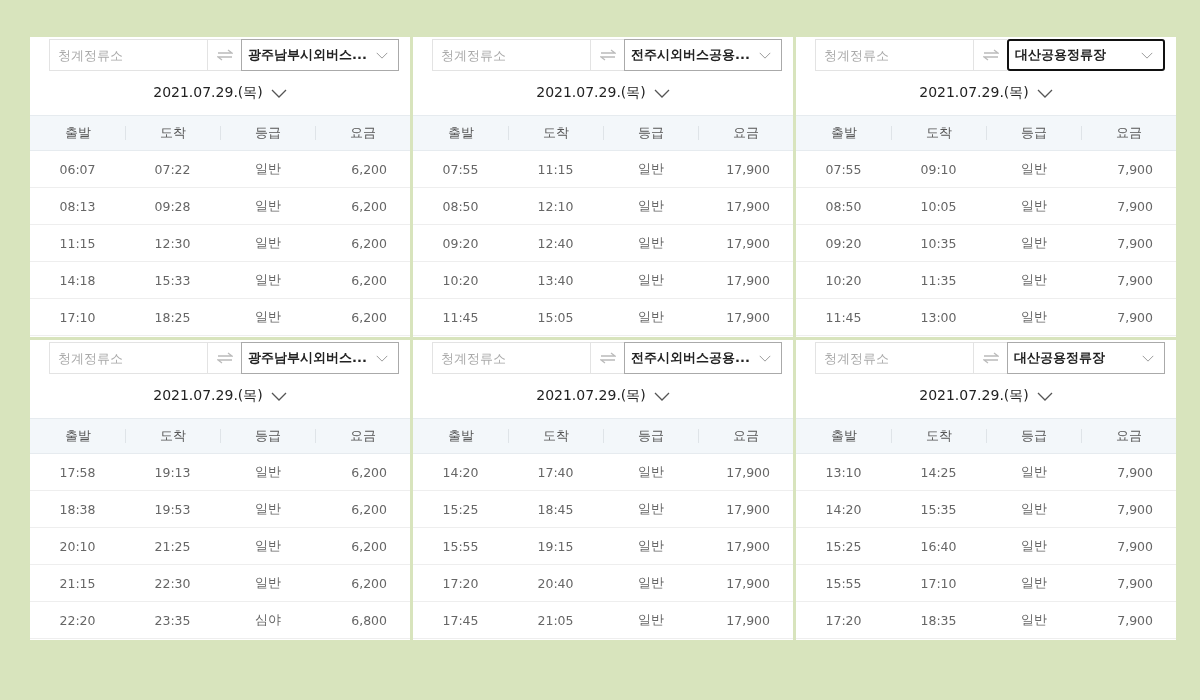 The image size is (1200, 700). What do you see at coordinates (938, 509) in the screenshot?
I see `table-cell-text: 15:35` at bounding box center [938, 509].